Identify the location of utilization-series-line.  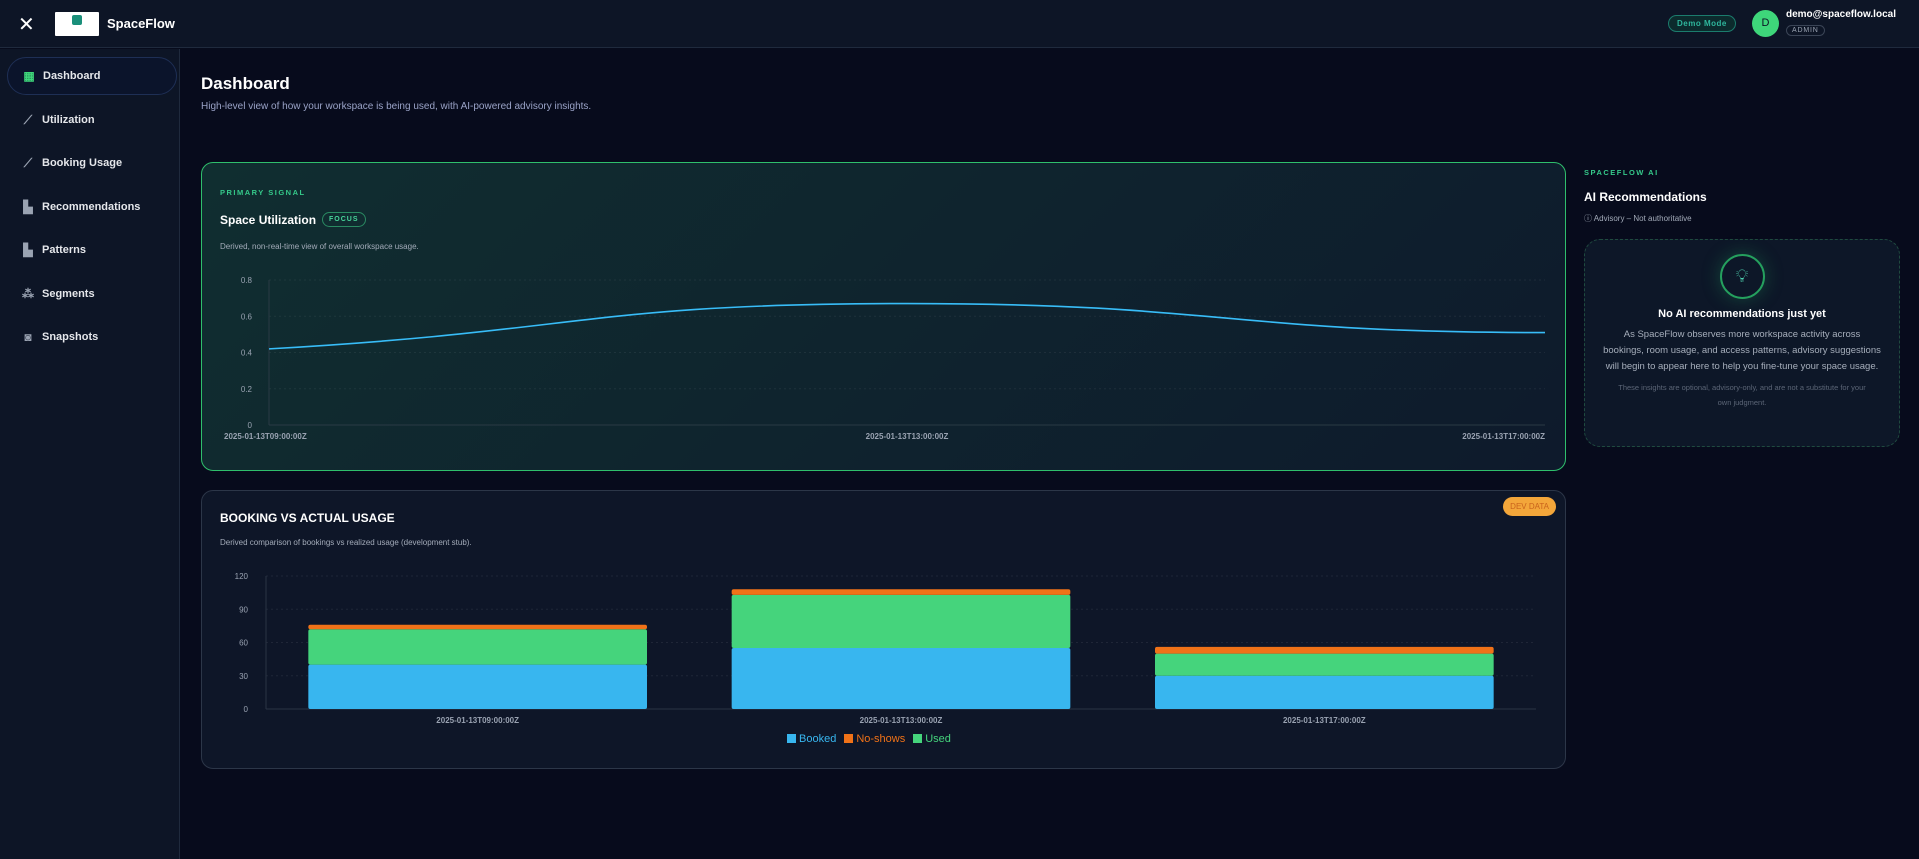
(907, 326).